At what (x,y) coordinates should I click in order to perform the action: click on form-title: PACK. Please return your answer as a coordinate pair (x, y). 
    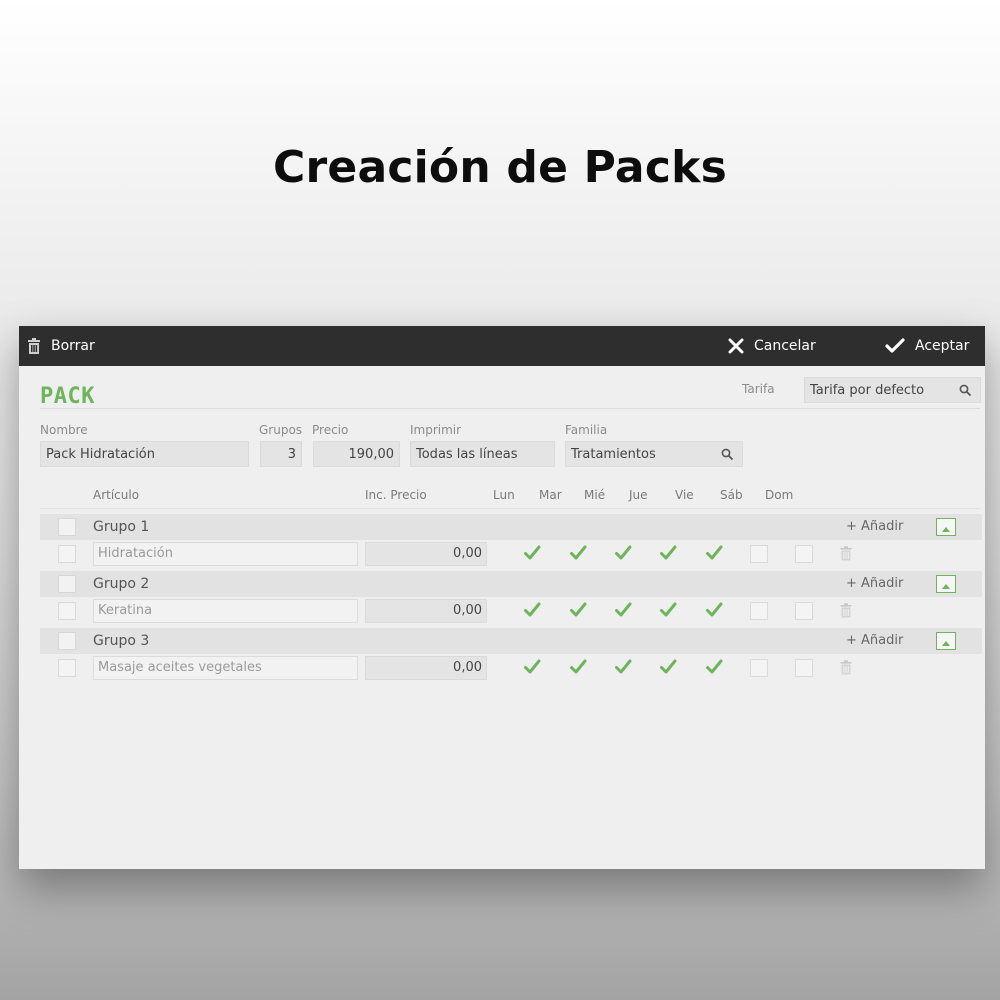
    Looking at the image, I should click on (67, 396).